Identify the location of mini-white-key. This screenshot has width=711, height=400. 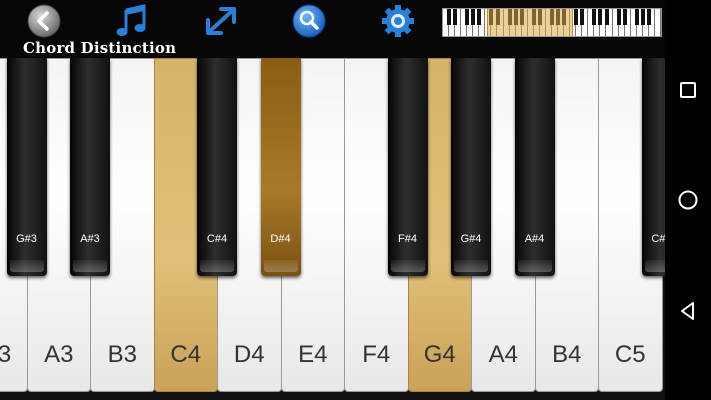
(658, 22).